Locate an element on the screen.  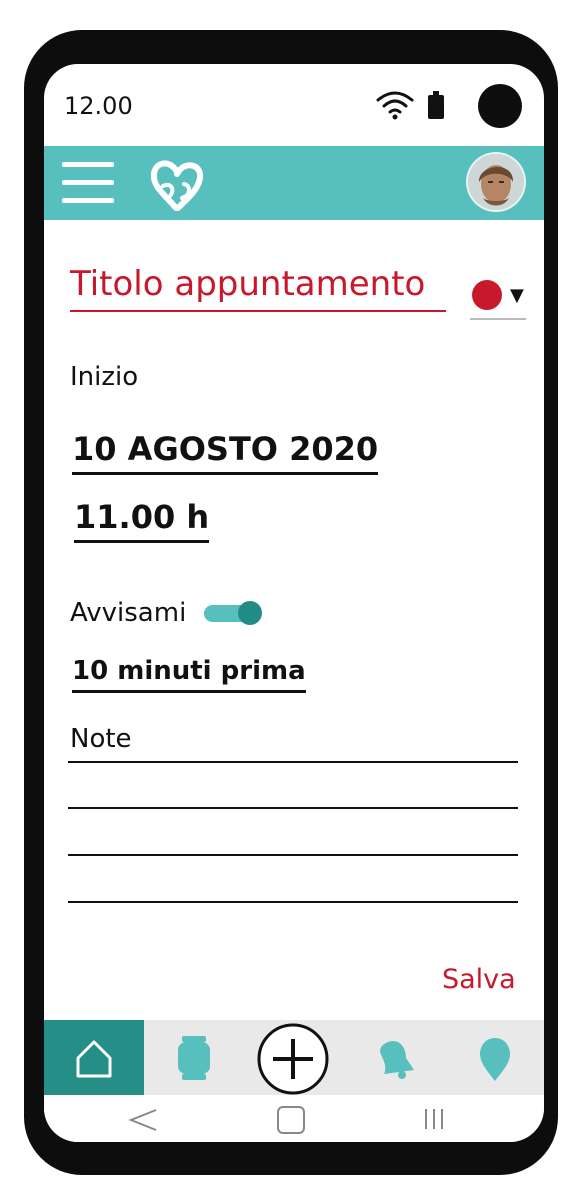
home-button-icon is located at coordinates (291, 1120).